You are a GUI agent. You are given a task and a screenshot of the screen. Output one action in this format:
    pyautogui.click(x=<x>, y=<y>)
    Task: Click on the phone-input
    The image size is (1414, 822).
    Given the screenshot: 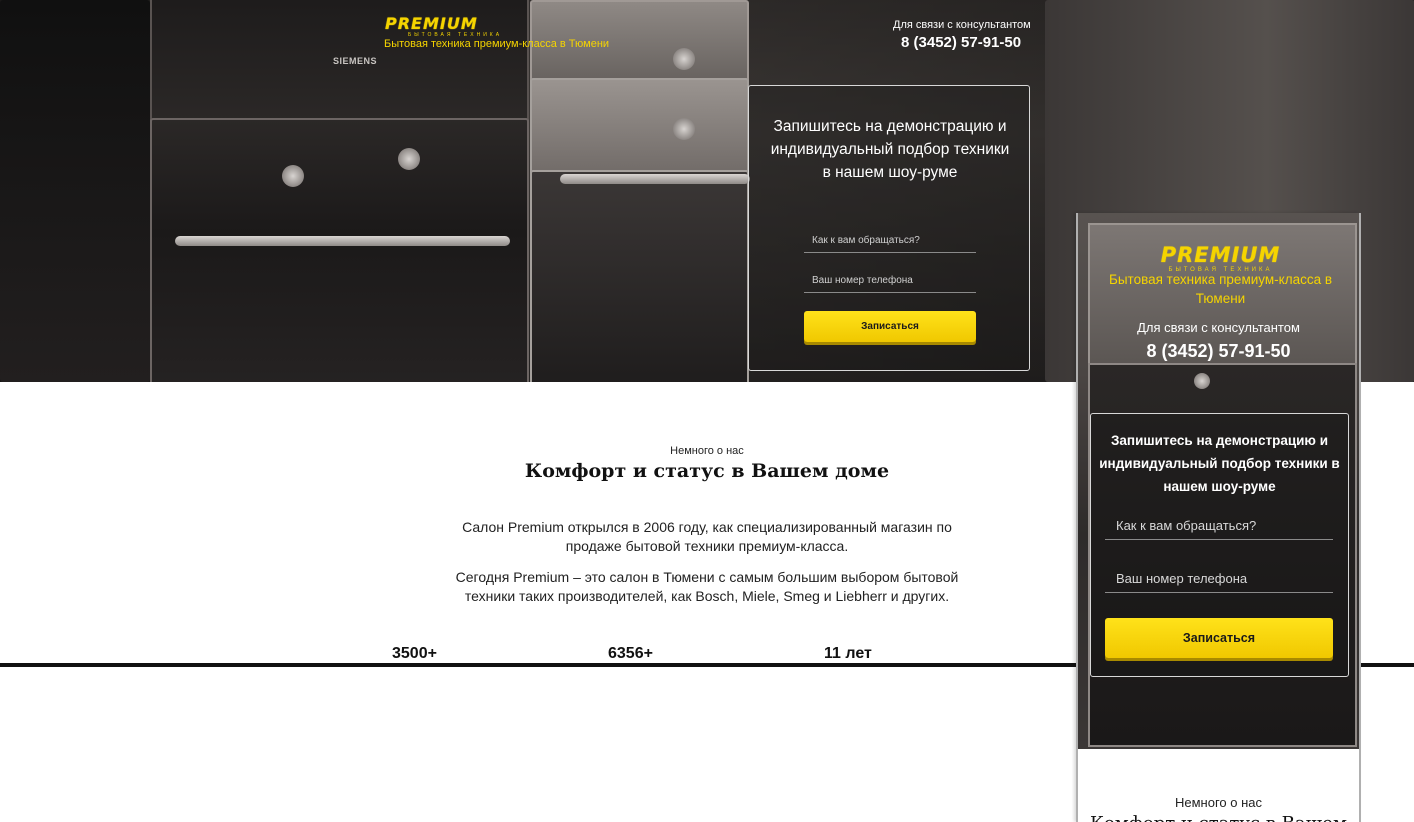 What is the action you would take?
    pyautogui.click(x=890, y=281)
    